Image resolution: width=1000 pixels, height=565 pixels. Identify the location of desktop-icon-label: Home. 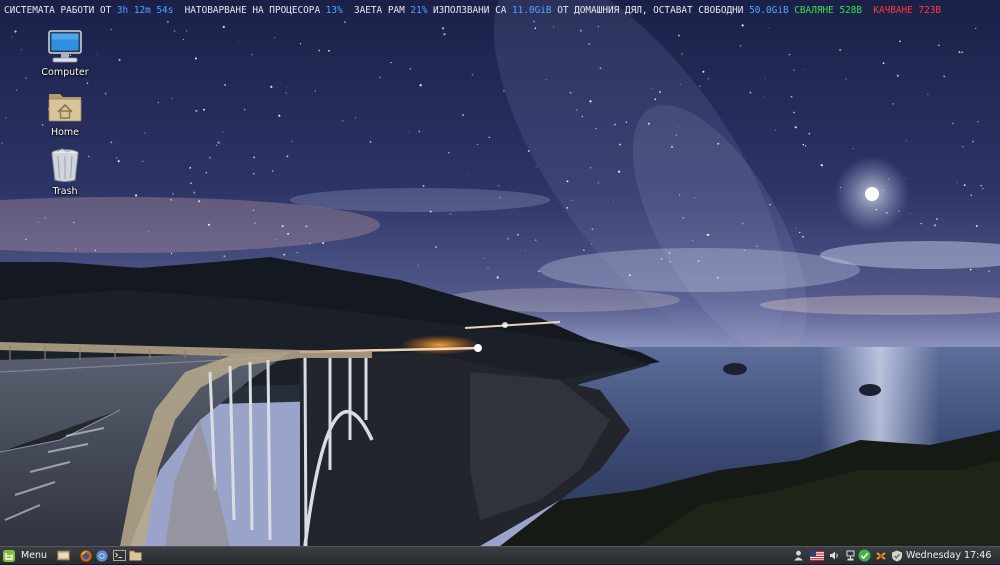
(65, 132).